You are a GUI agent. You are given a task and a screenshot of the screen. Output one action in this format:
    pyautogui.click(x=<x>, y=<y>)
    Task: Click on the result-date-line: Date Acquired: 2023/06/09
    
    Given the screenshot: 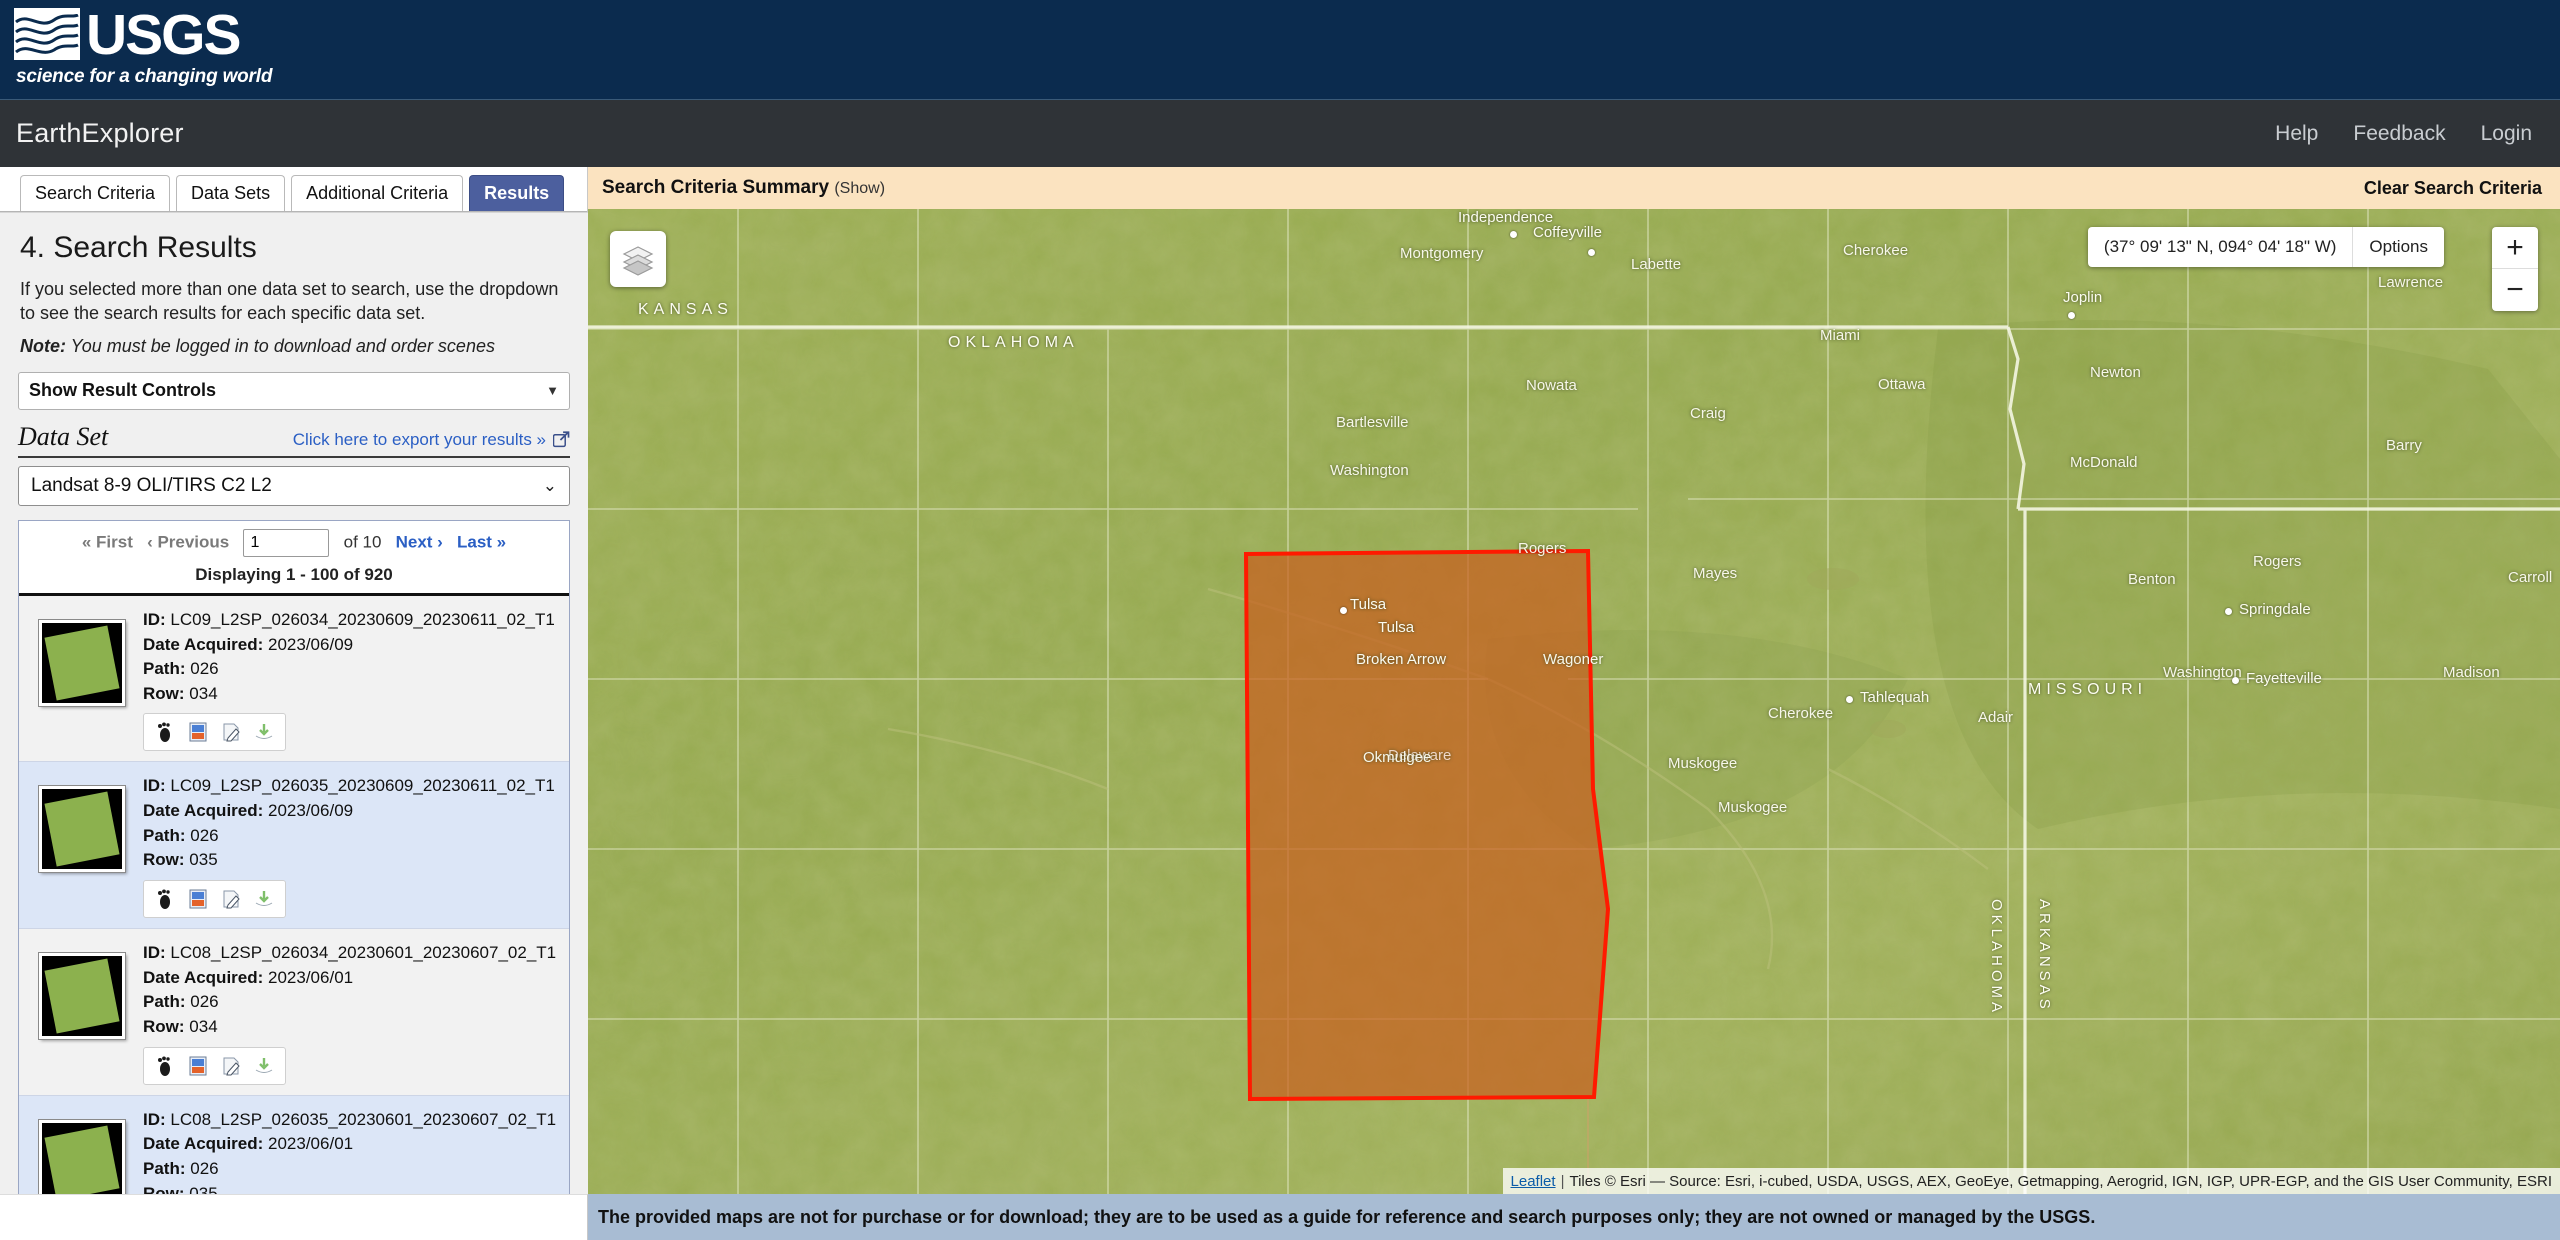 What is the action you would take?
    pyautogui.click(x=351, y=811)
    